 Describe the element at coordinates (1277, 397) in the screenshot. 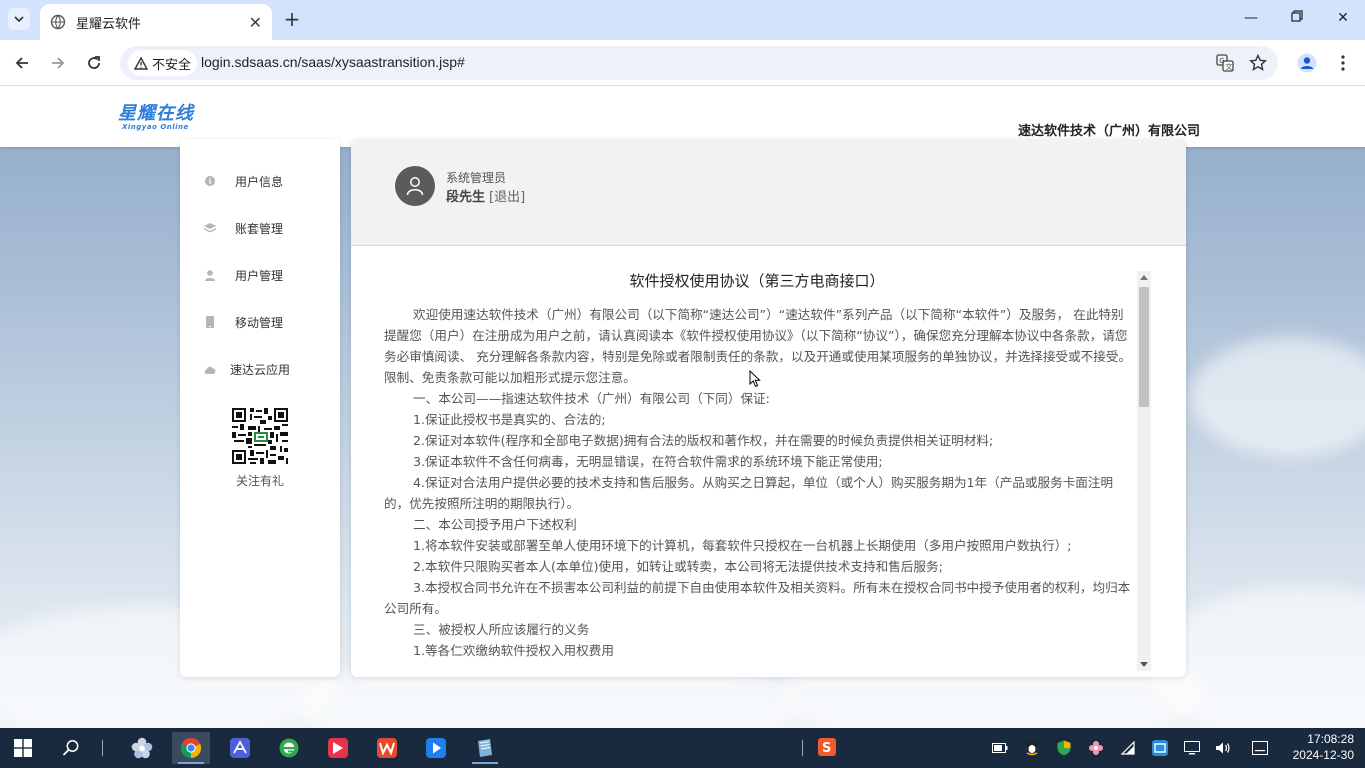

I see `background-cloud` at that location.